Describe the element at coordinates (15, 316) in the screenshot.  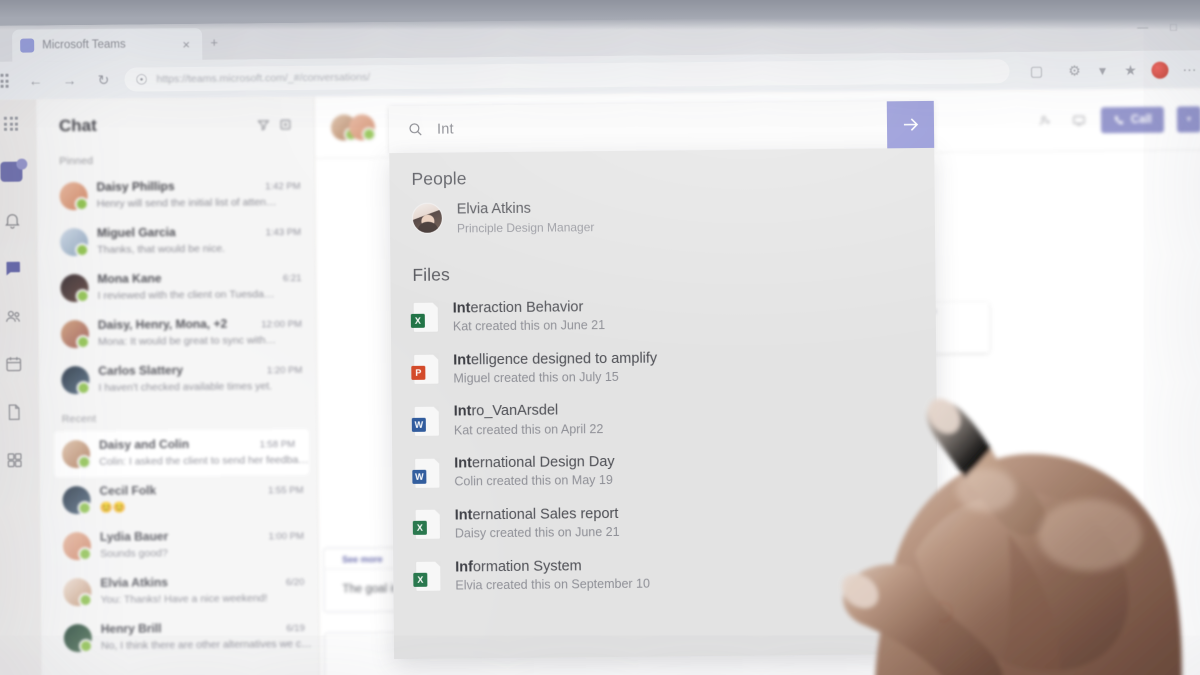
I see `sidebar-item-teams` at that location.